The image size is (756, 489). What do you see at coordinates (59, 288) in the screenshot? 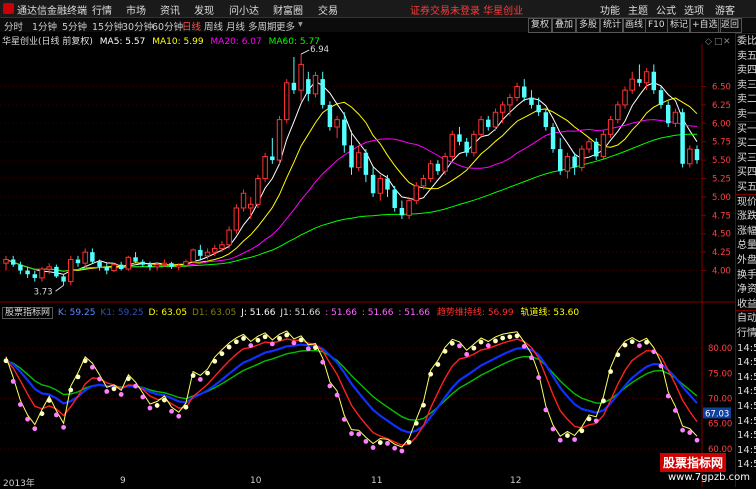
I see `low-marker-line` at bounding box center [59, 288].